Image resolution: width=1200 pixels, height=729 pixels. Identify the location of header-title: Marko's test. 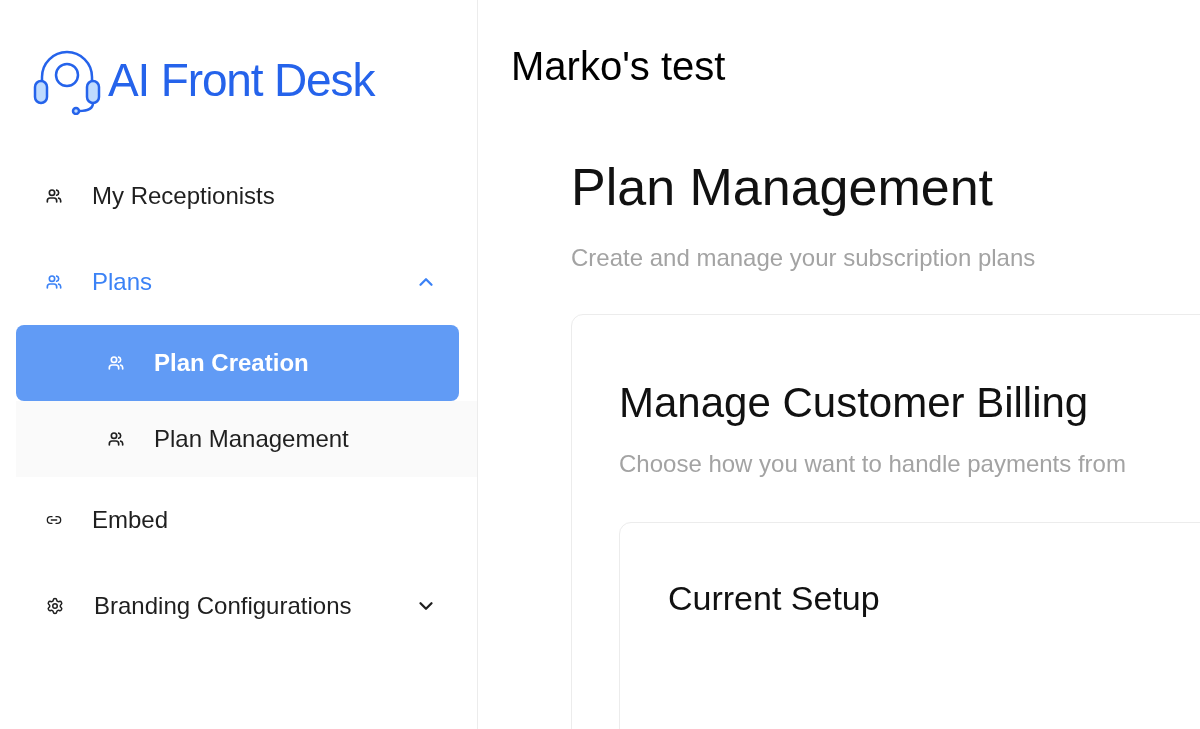
(618, 66).